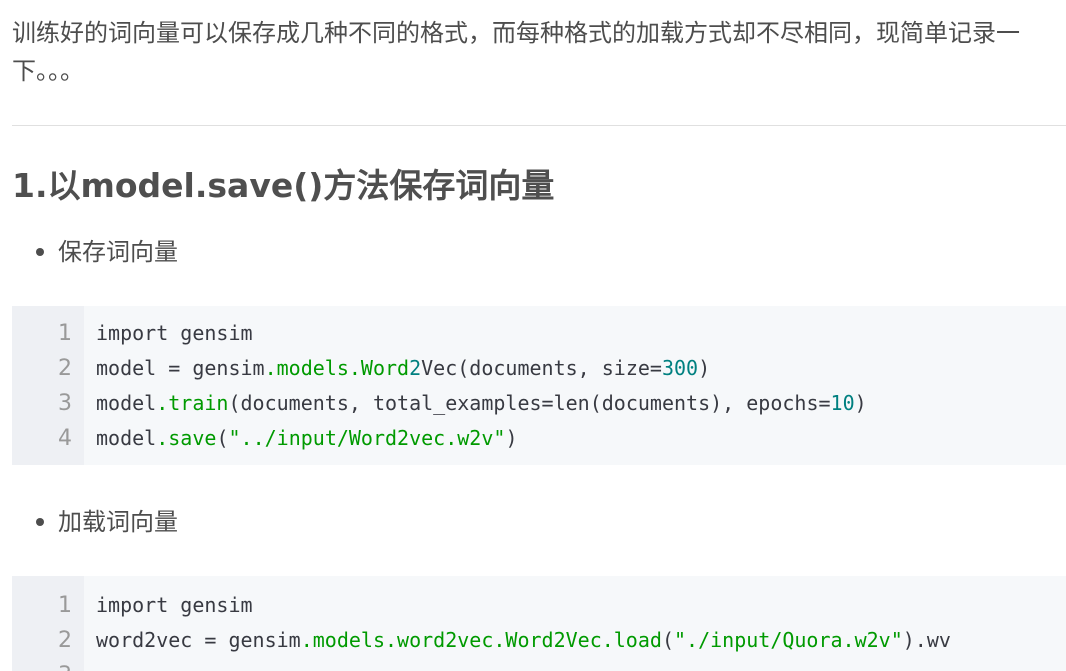  What do you see at coordinates (198, 640) in the screenshot?
I see `code-token: word2vec = gensim` at bounding box center [198, 640].